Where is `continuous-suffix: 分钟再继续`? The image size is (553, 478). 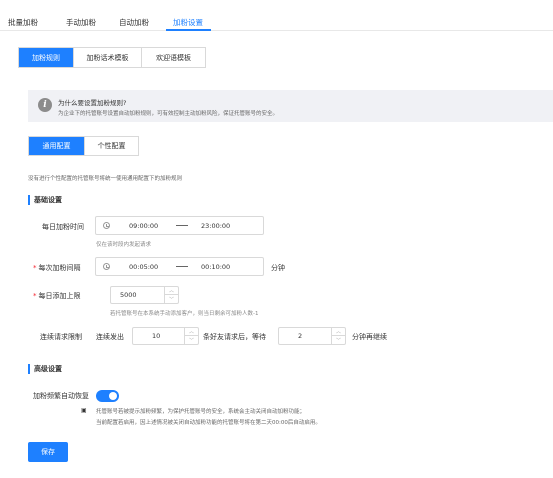 continuous-suffix: 分钟再继续 is located at coordinates (369, 337).